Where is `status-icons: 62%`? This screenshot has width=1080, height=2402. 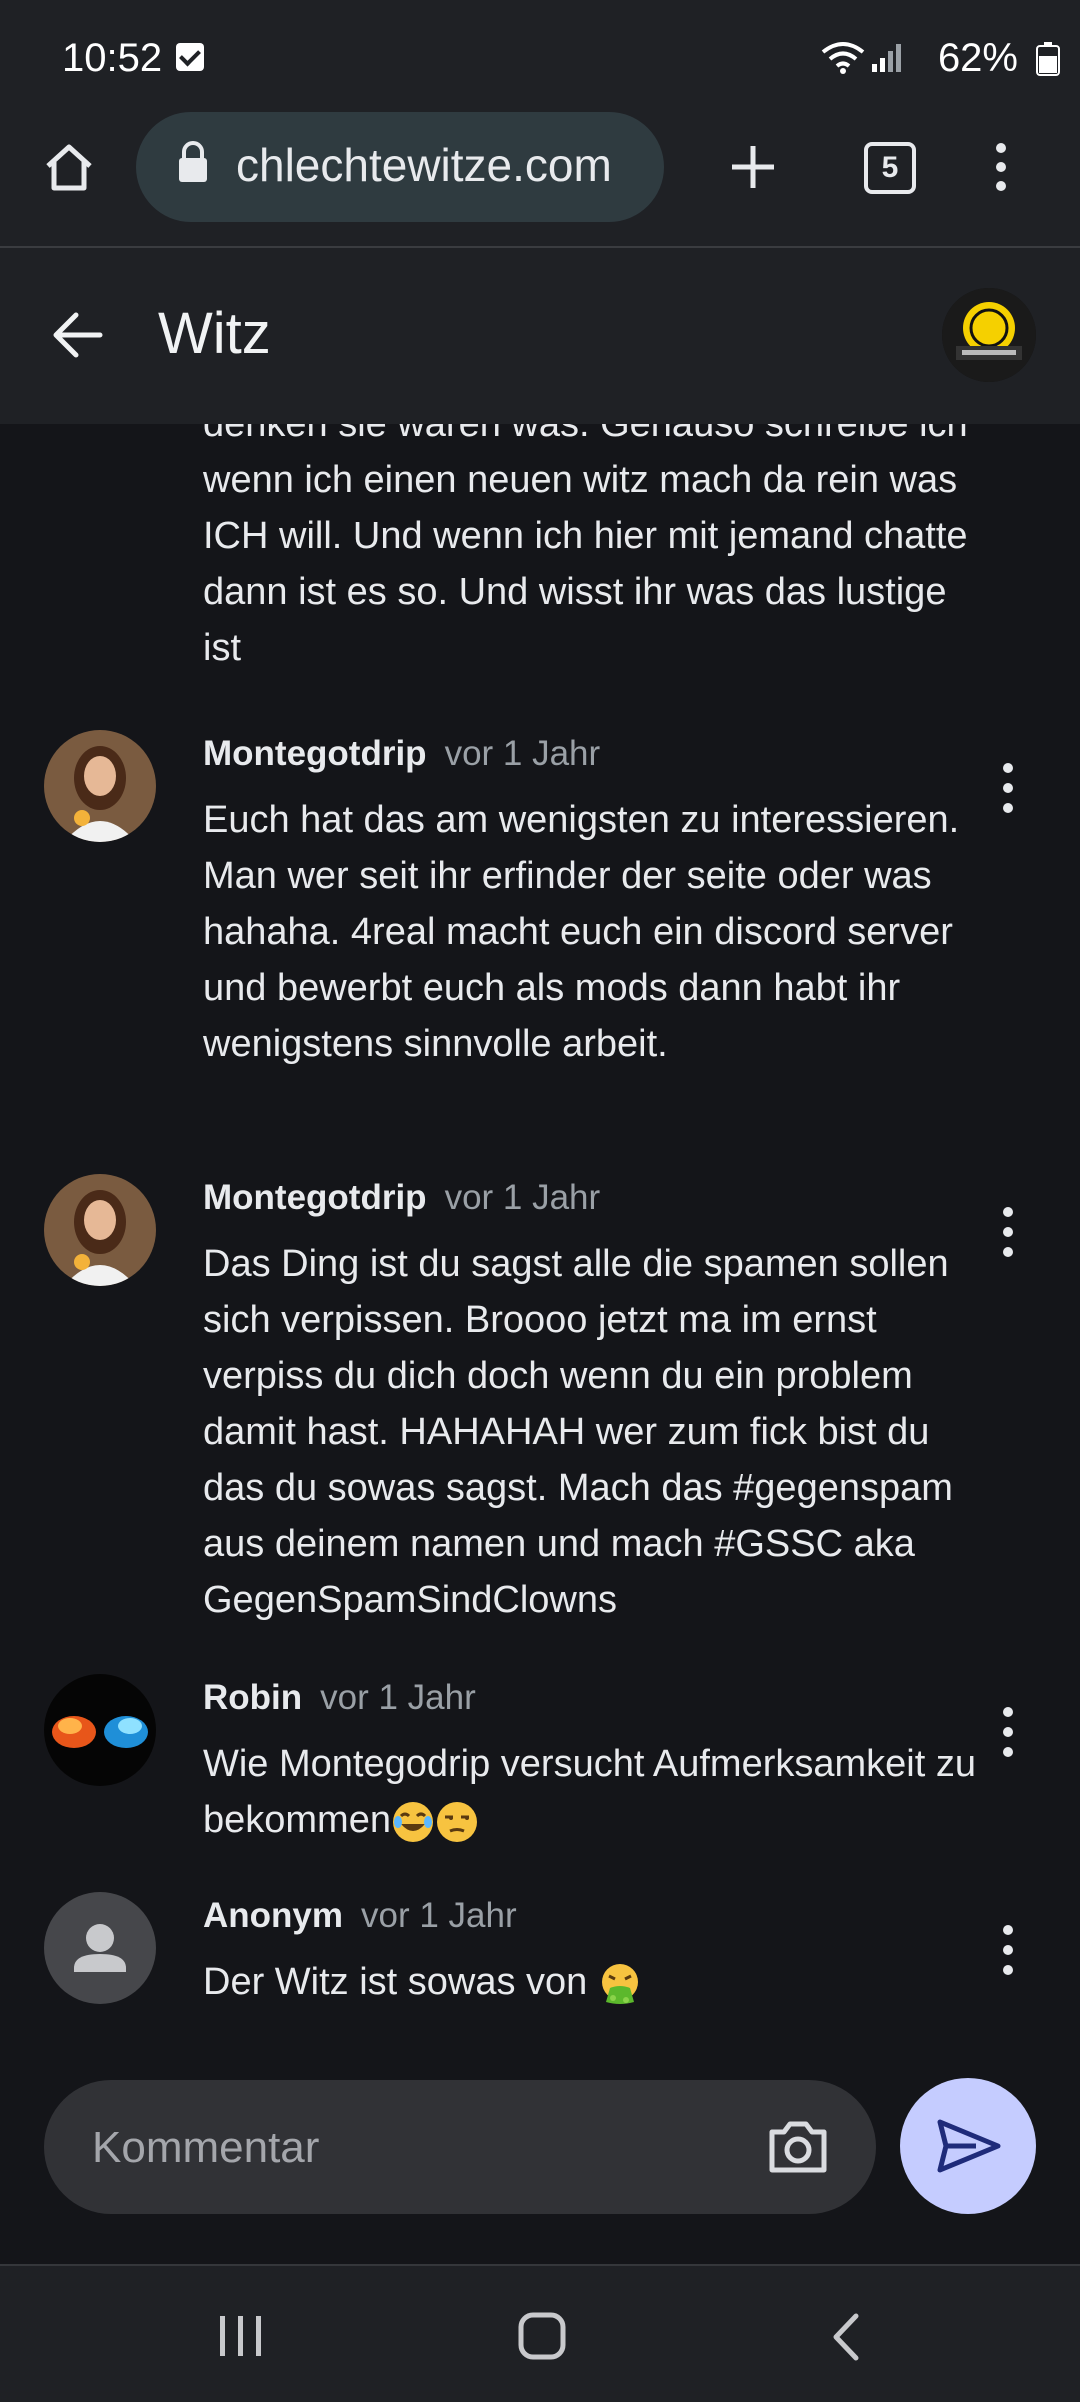 status-icons: 62% is located at coordinates (950, 56).